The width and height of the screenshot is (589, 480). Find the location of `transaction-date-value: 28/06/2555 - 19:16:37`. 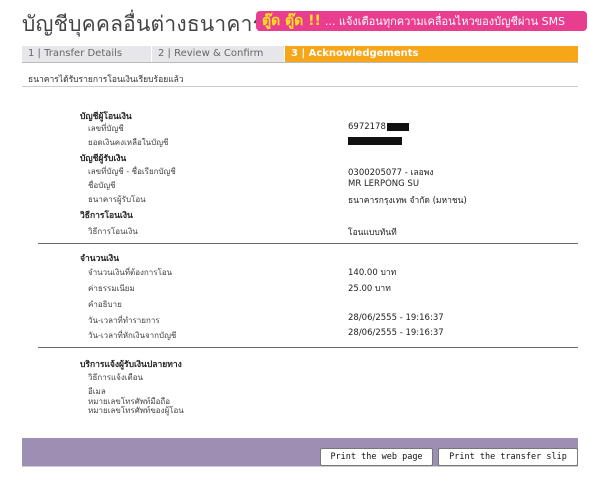

transaction-date-value: 28/06/2555 - 19:16:37 is located at coordinates (396, 318).